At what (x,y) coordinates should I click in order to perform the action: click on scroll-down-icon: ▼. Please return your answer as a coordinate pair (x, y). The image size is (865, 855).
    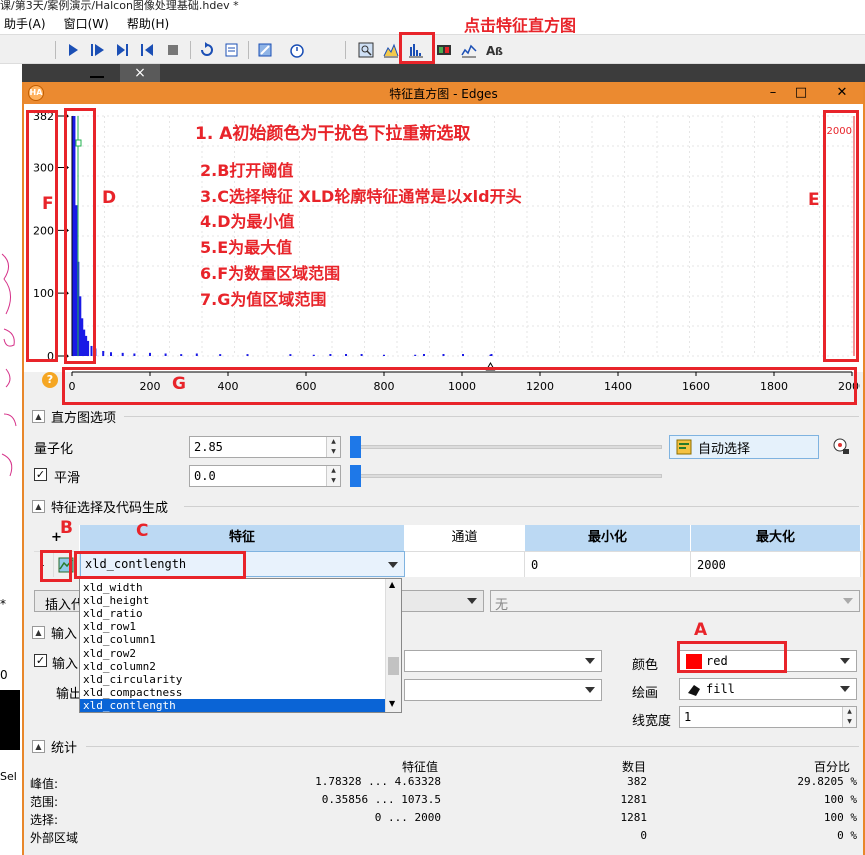
    Looking at the image, I should click on (392, 703).